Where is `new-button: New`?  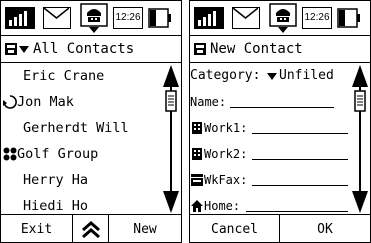
new-button: New is located at coordinates (145, 228).